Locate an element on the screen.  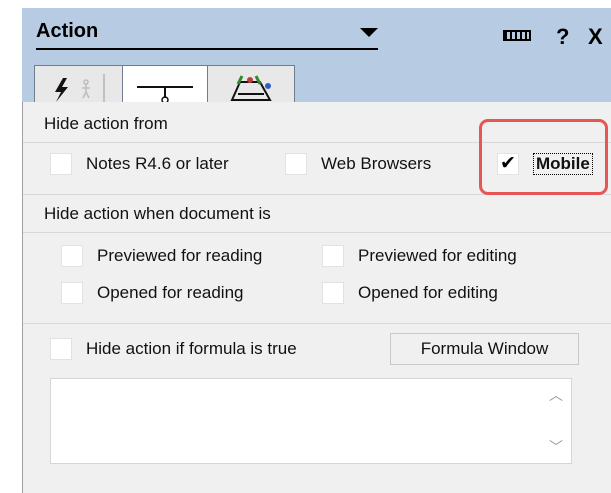
hide-notes-r46-checkbox-row: Notes R4.6 or later is located at coordinates (139, 164).